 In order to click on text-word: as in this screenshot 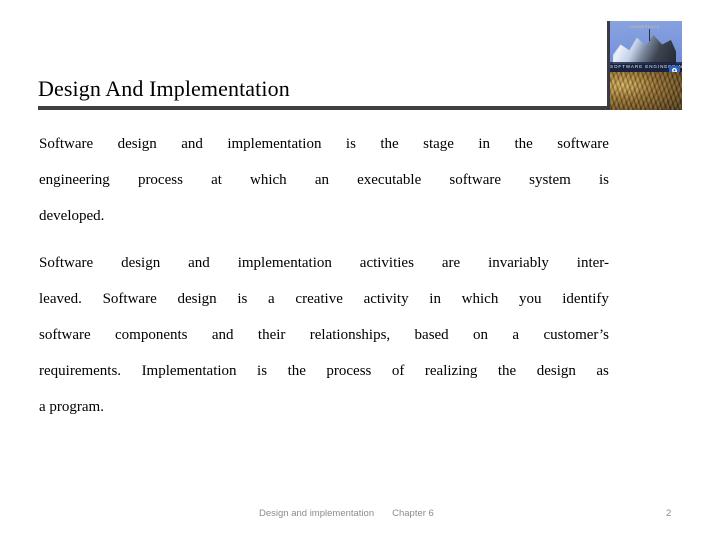, I will do `click(602, 371)`.